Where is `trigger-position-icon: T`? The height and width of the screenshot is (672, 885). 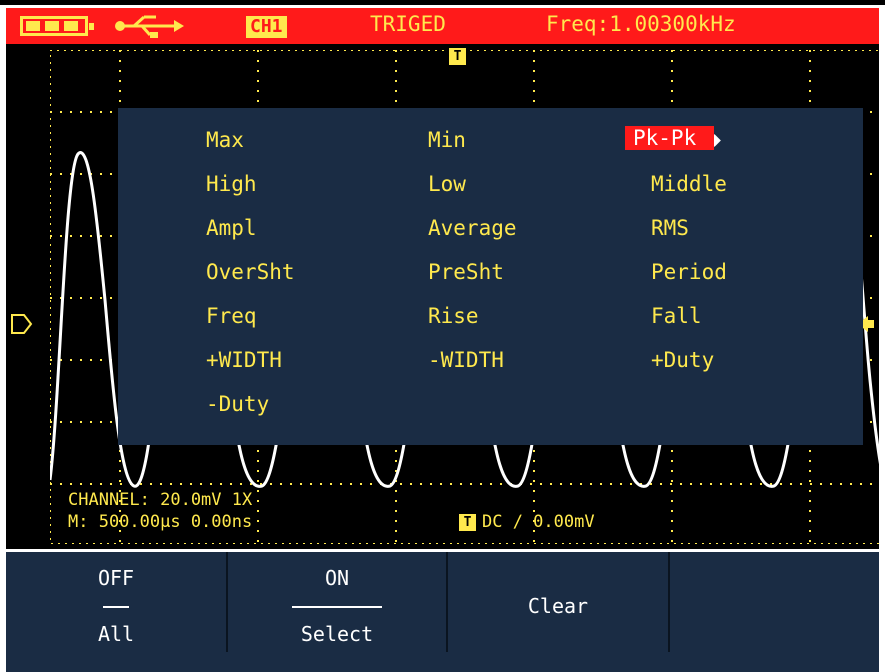
trigger-position-icon: T is located at coordinates (457, 56).